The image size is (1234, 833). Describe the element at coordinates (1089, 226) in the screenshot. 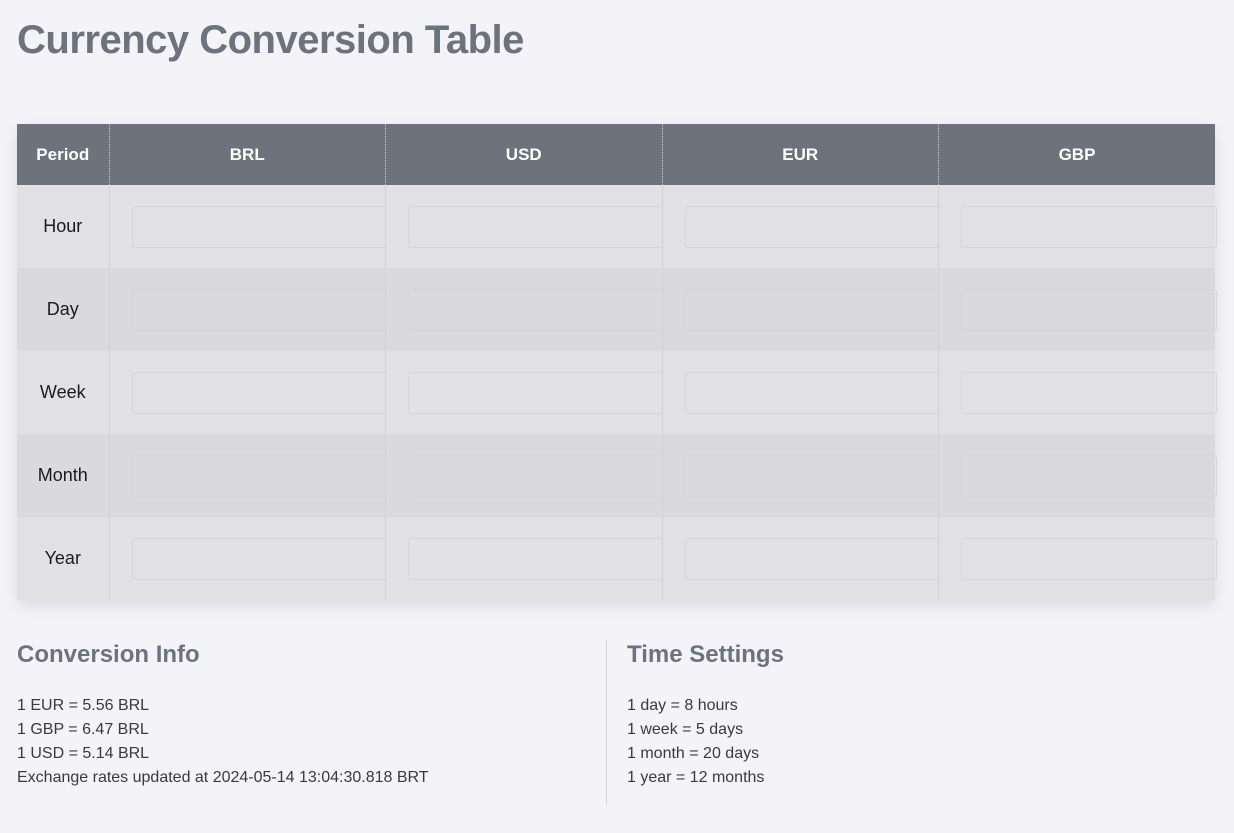

I see `hour-gbp-input` at that location.